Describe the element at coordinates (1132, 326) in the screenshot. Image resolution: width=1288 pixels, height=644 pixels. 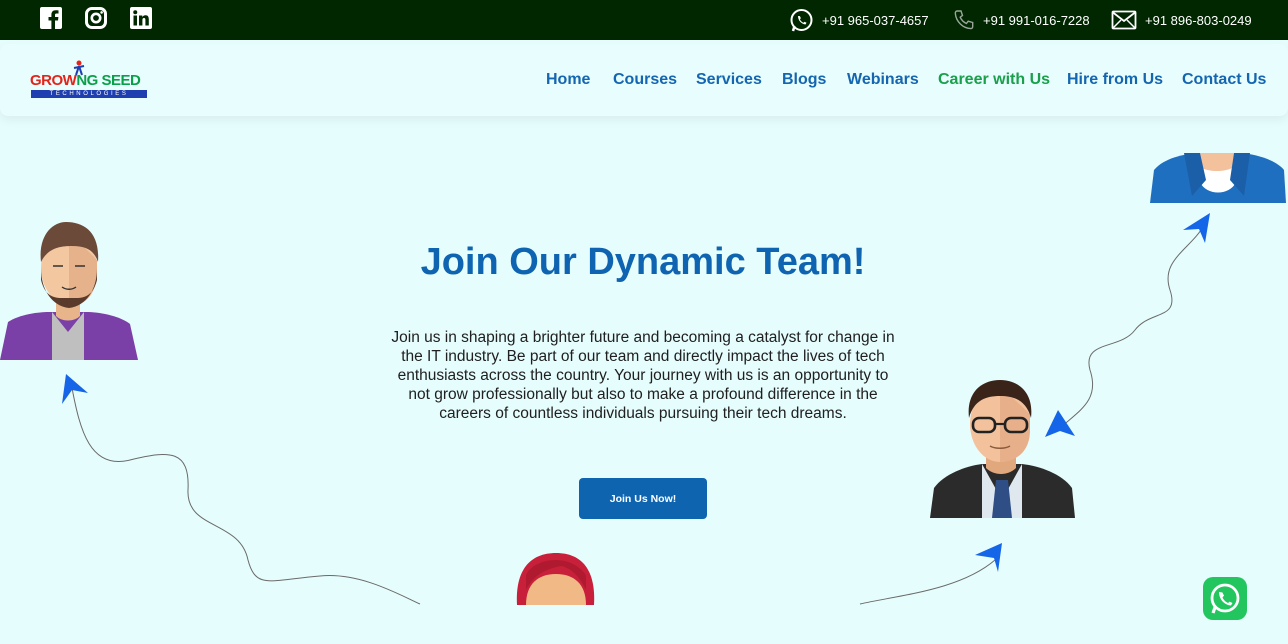
I see `connector-line-right` at that location.